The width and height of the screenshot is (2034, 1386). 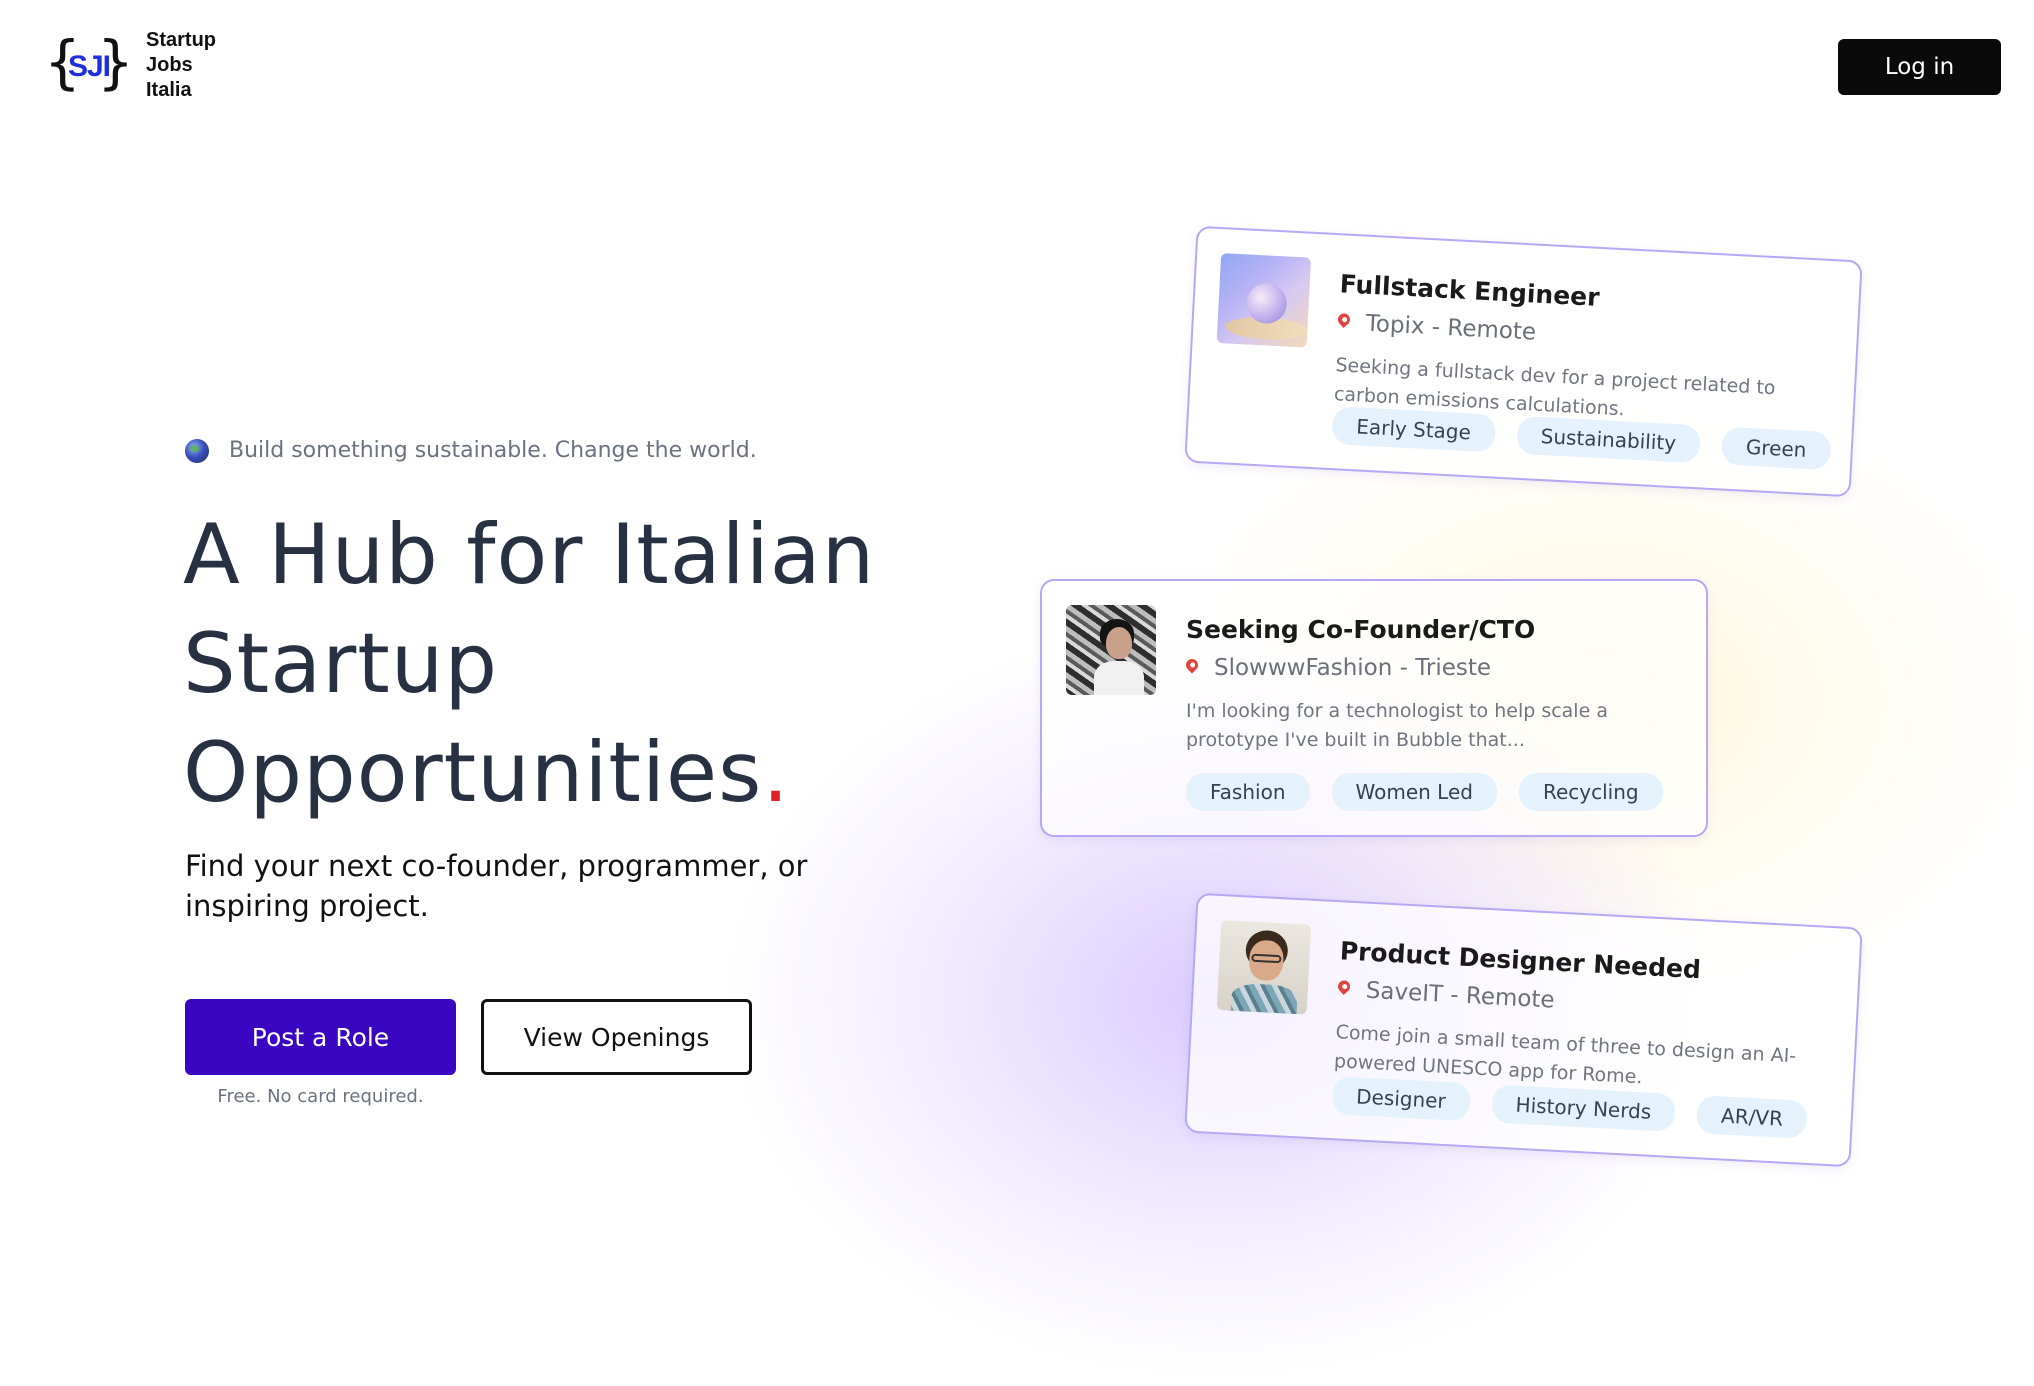 I want to click on headline-text: Opportunities, so click(x=473, y=772).